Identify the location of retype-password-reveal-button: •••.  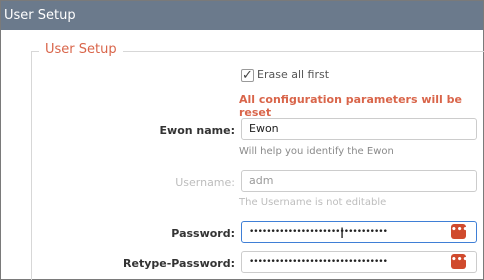
(460, 261).